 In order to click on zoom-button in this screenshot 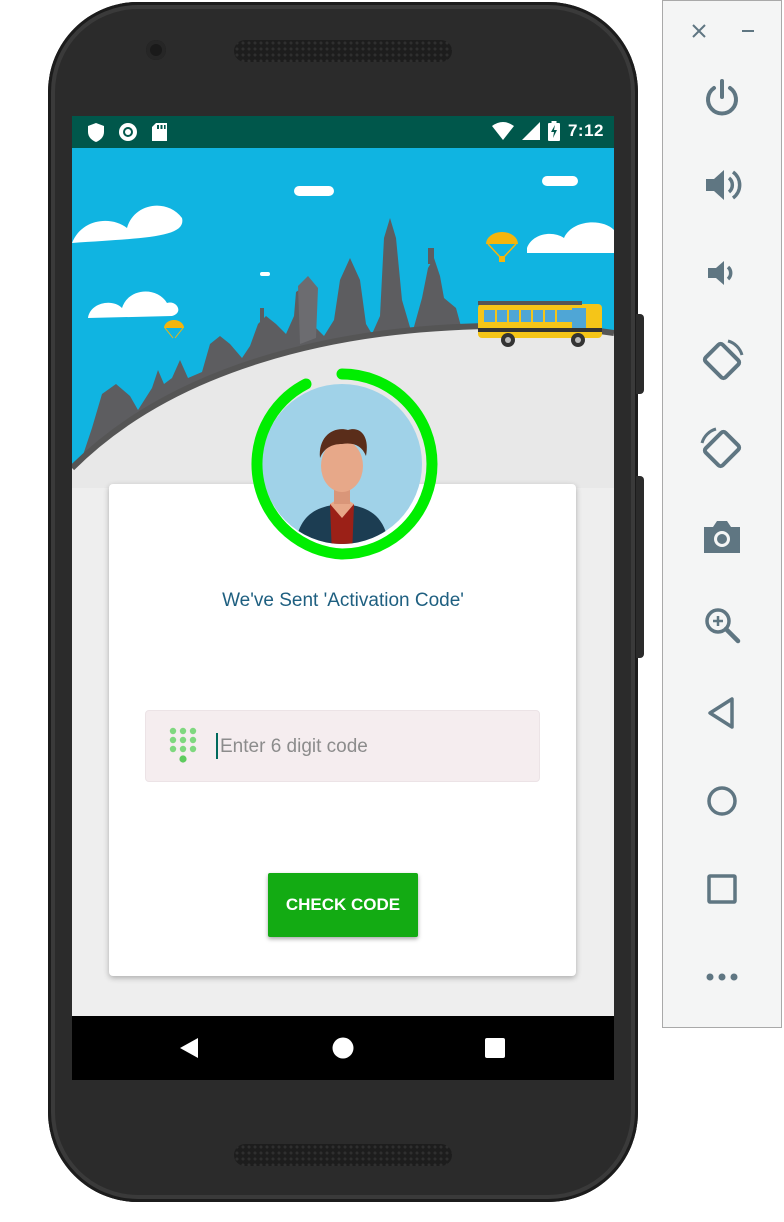, I will do `click(722, 625)`.